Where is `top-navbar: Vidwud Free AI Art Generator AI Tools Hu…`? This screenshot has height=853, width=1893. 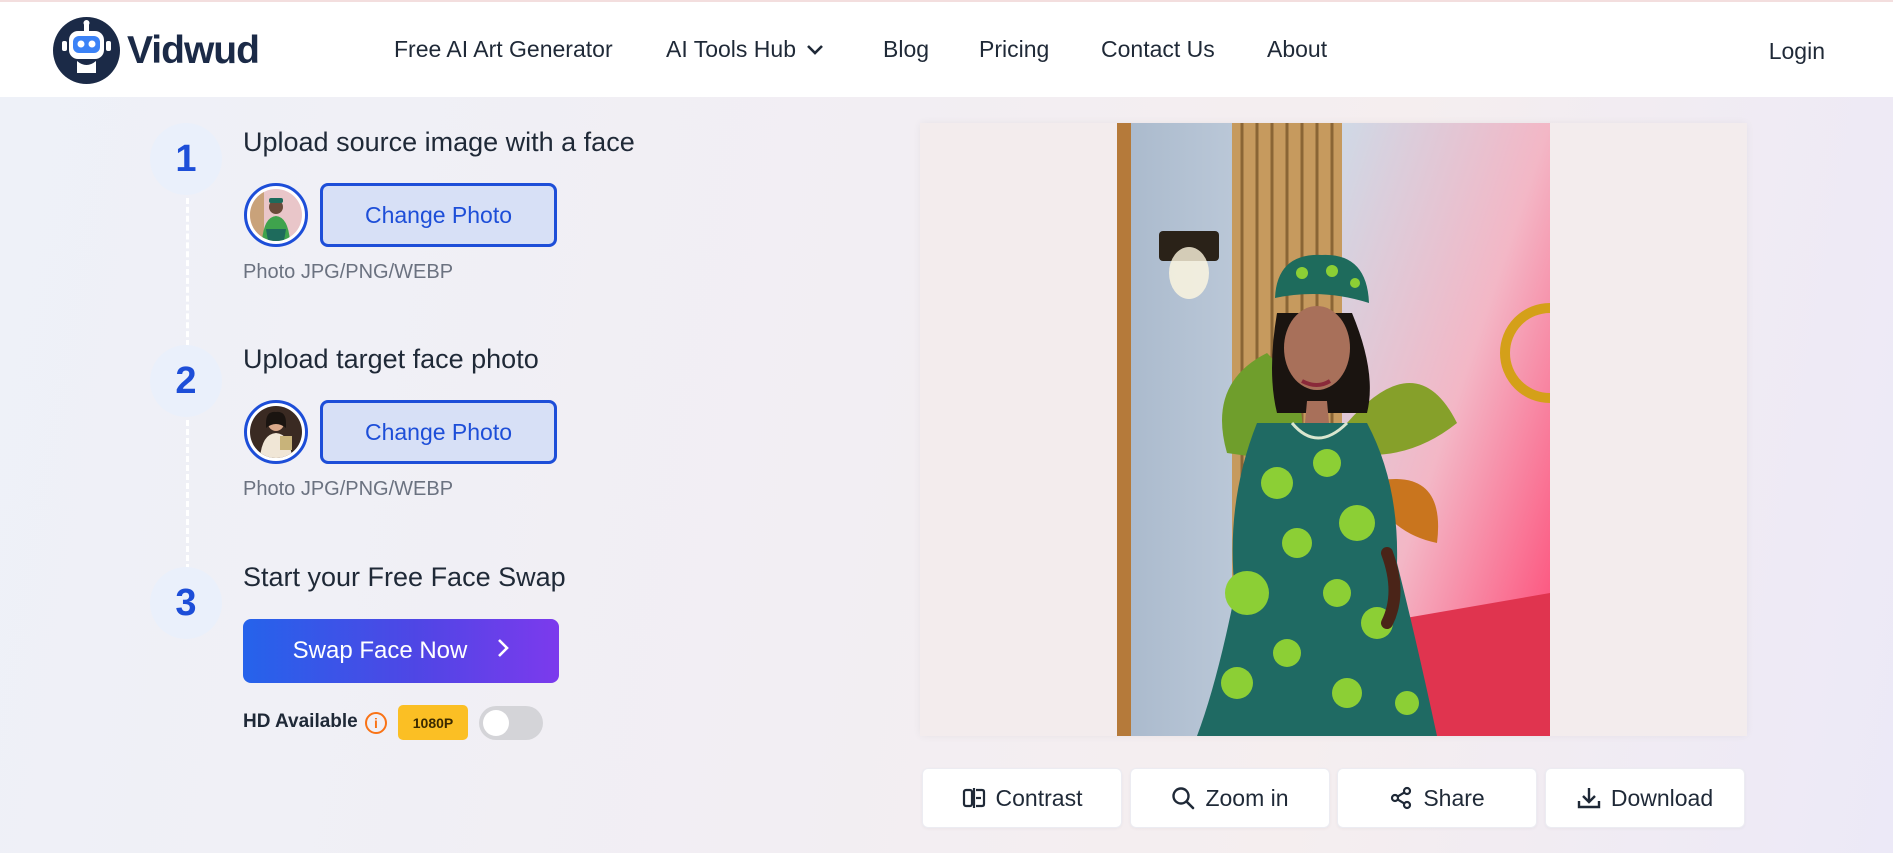
top-navbar: Vidwud Free AI Art Generator AI Tools Hu… is located at coordinates (946, 48).